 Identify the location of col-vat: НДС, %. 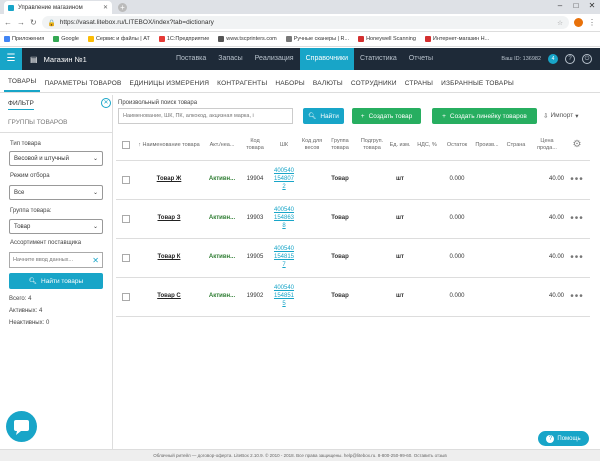
(427, 145).